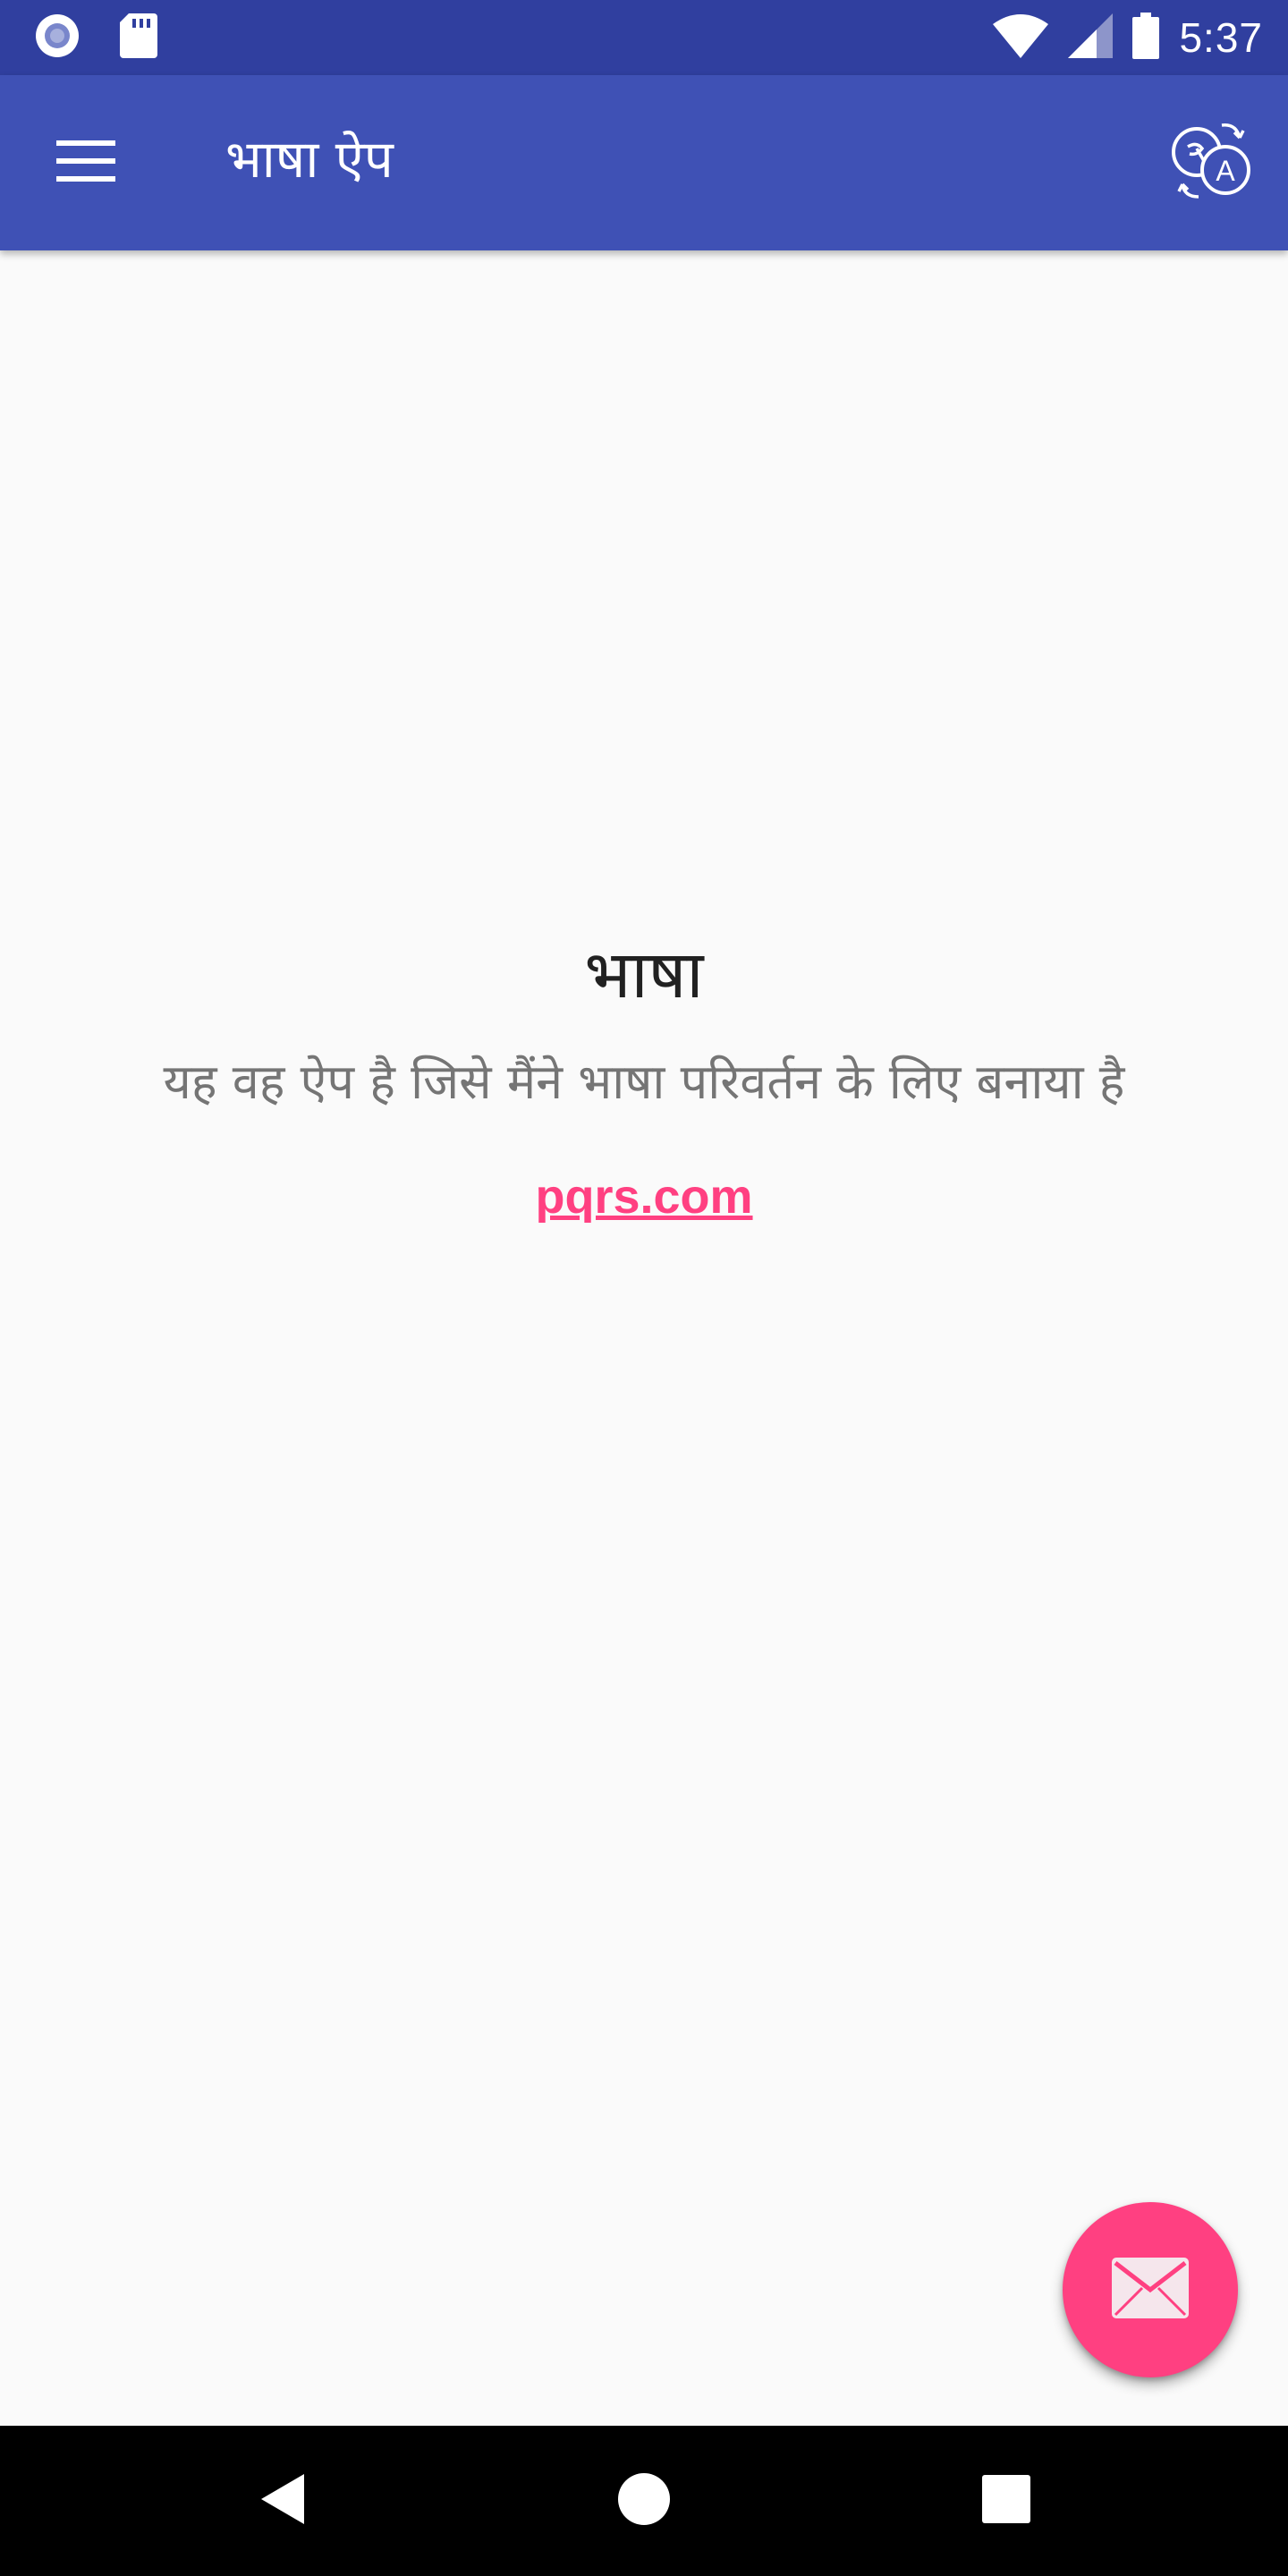 Image resolution: width=1288 pixels, height=2576 pixels. Describe the element at coordinates (644, 37) in the screenshot. I see `status-bar: 5:37` at that location.